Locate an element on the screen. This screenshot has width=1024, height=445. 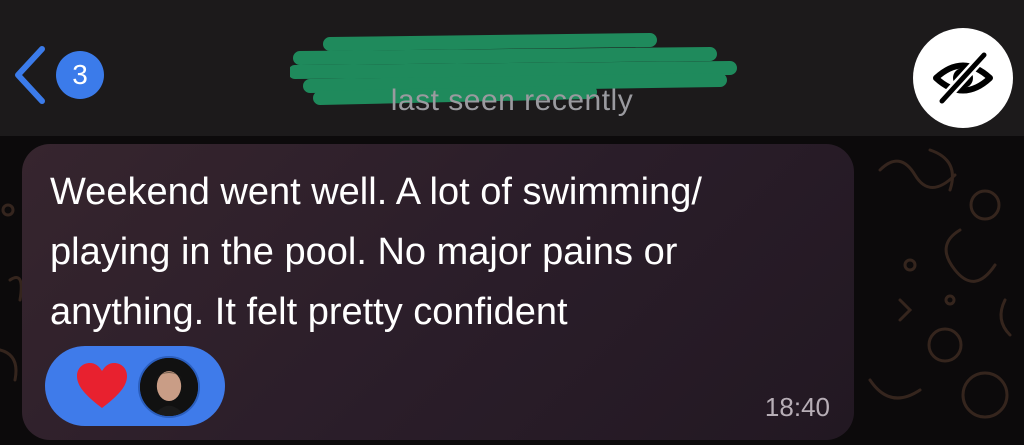
message-line: anything. It felt pretty confident is located at coordinates (309, 312).